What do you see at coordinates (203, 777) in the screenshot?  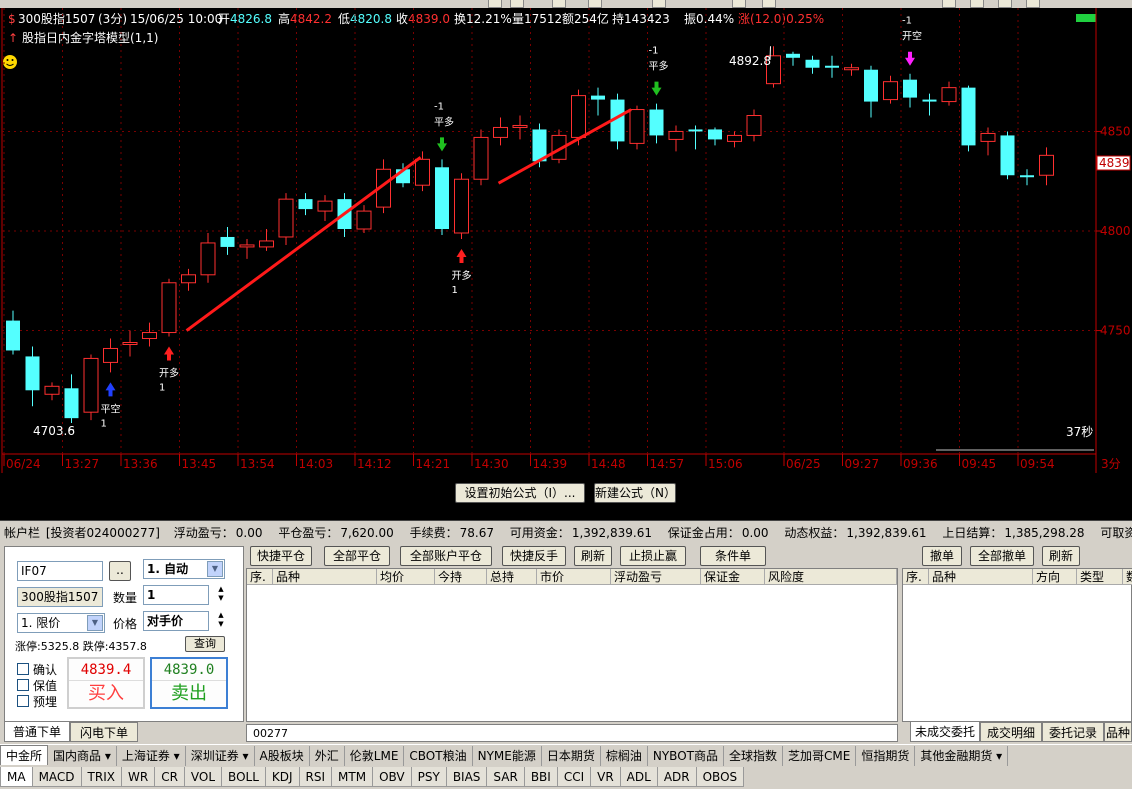 I see `indicator-tab: VOL` at bounding box center [203, 777].